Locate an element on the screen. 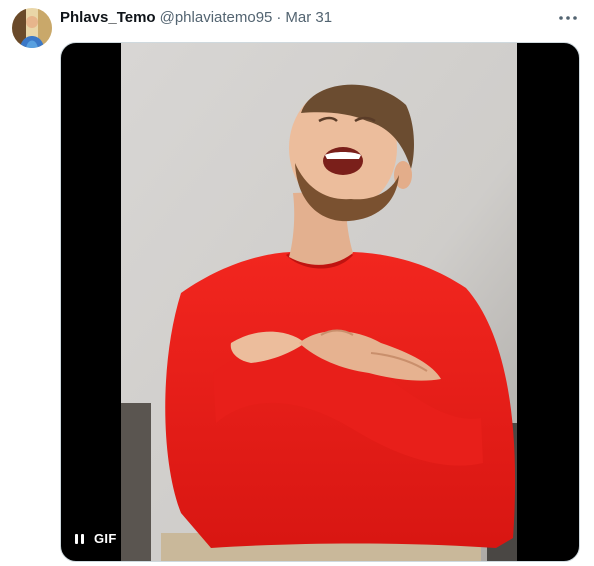 Image resolution: width=594 pixels, height=566 pixels. gif-controls: GIF is located at coordinates (96, 539).